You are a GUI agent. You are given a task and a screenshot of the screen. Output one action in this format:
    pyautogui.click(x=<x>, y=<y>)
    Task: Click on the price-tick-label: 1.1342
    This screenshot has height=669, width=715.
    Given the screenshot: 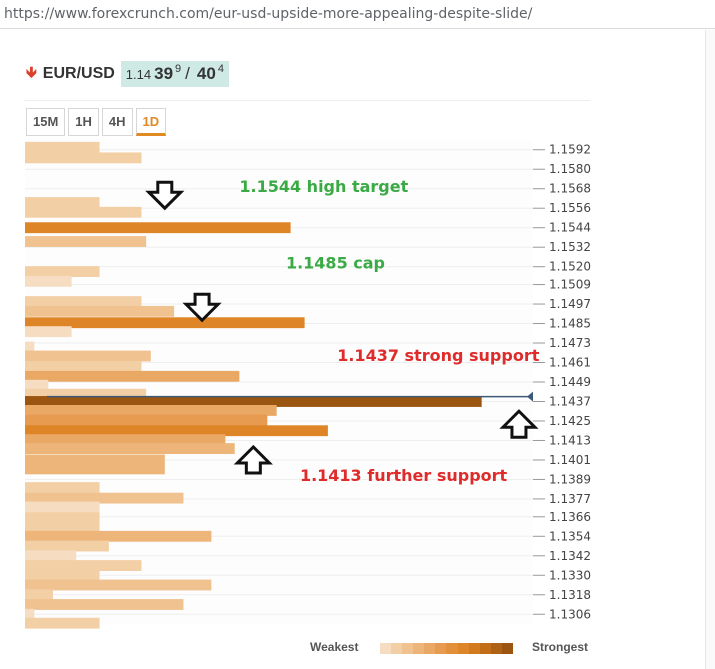 What is the action you would take?
    pyautogui.click(x=570, y=556)
    